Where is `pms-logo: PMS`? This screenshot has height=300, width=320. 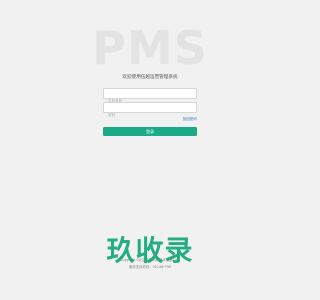 pms-logo: PMS is located at coordinates (150, 48).